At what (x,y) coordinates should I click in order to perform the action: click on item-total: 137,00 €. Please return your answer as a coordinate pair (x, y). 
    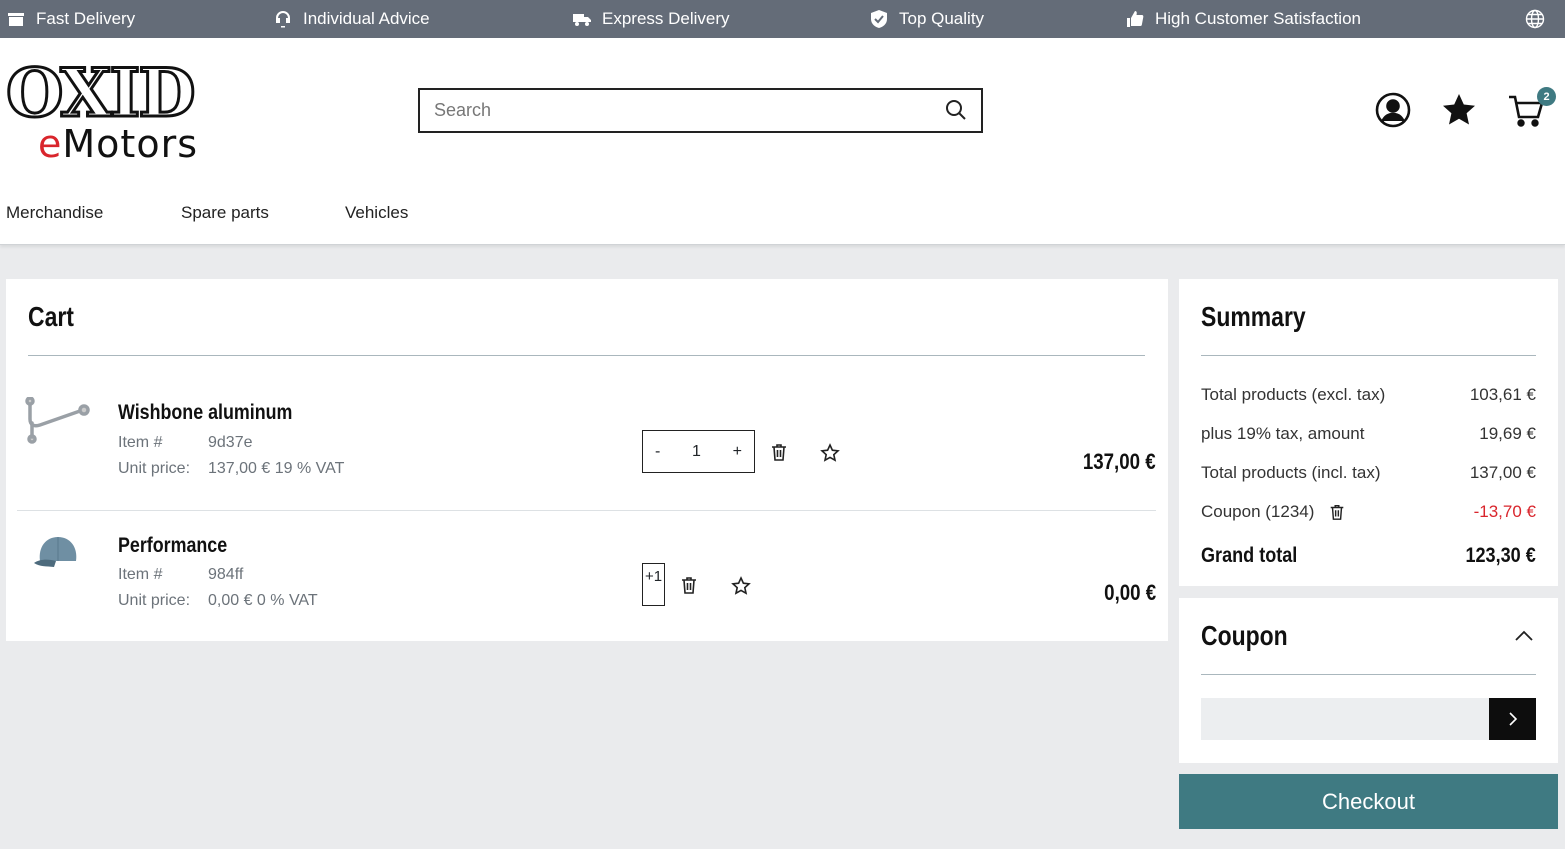
    Looking at the image, I should click on (1119, 461).